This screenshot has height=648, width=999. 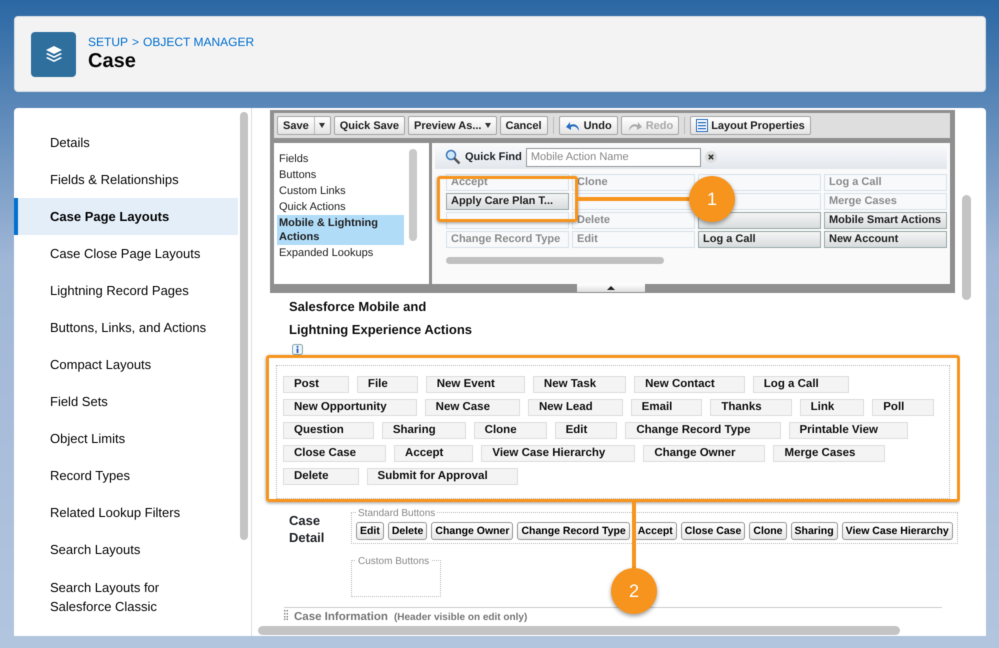 I want to click on toolbar-button: Undo, so click(x=588, y=125).